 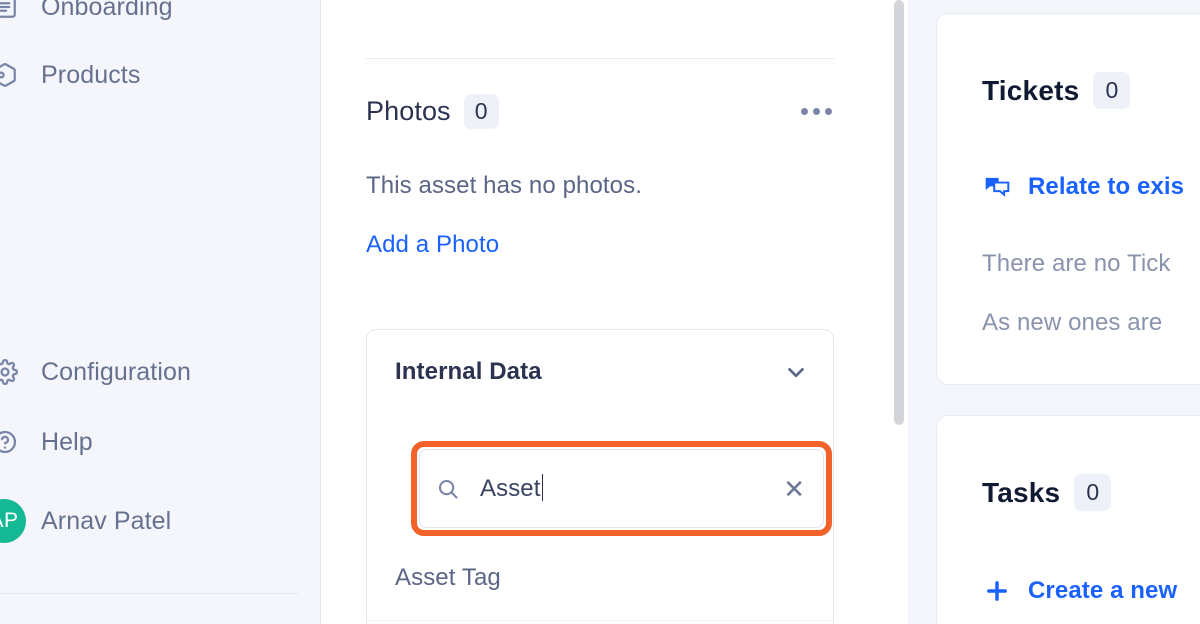 What do you see at coordinates (600, 111) in the screenshot?
I see `photos-section-header: Photos 0` at bounding box center [600, 111].